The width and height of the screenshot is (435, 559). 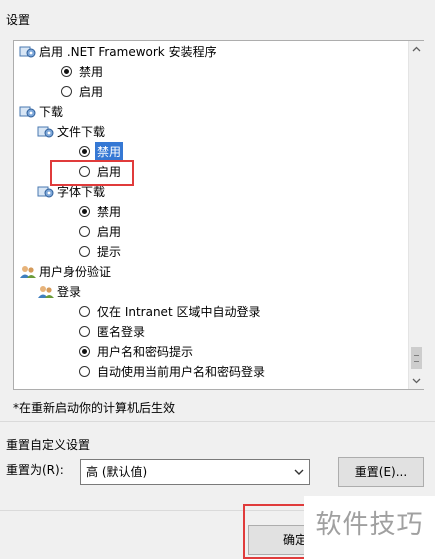 I want to click on tree-radio-label: 用户名和密码提示, so click(x=145, y=352).